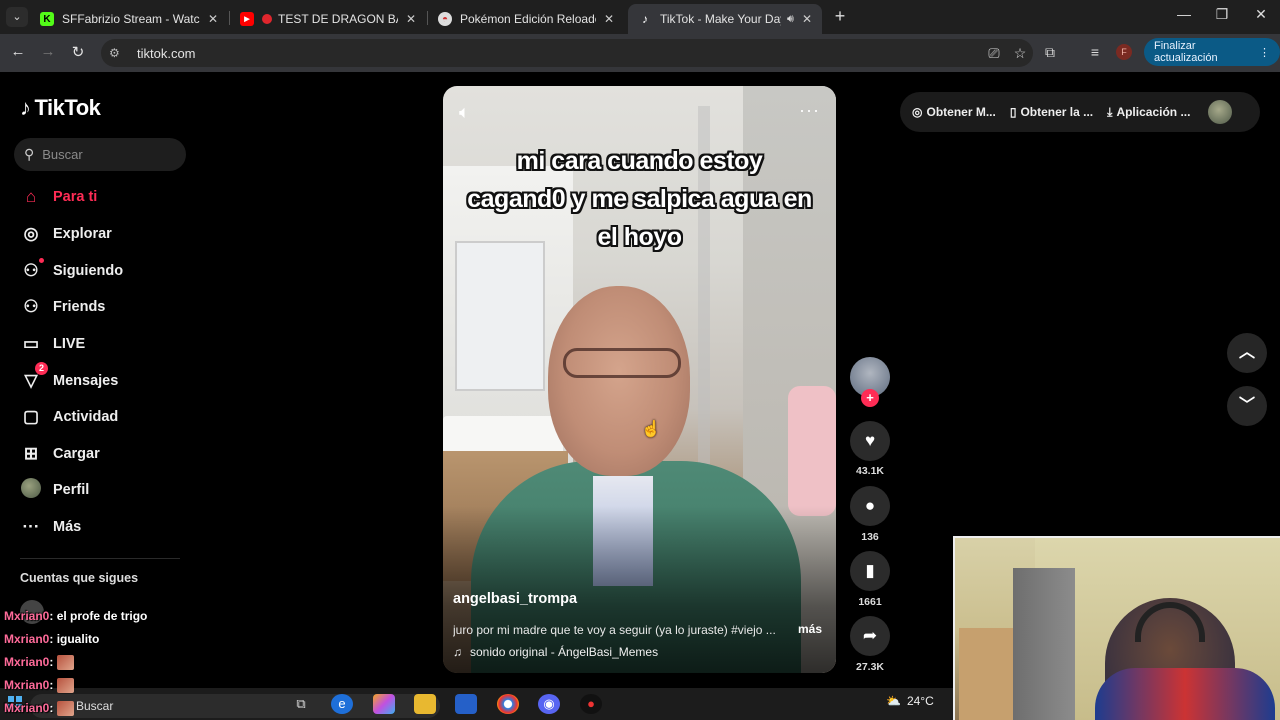  I want to click on sidebar-item-label: Friends, so click(79, 307).